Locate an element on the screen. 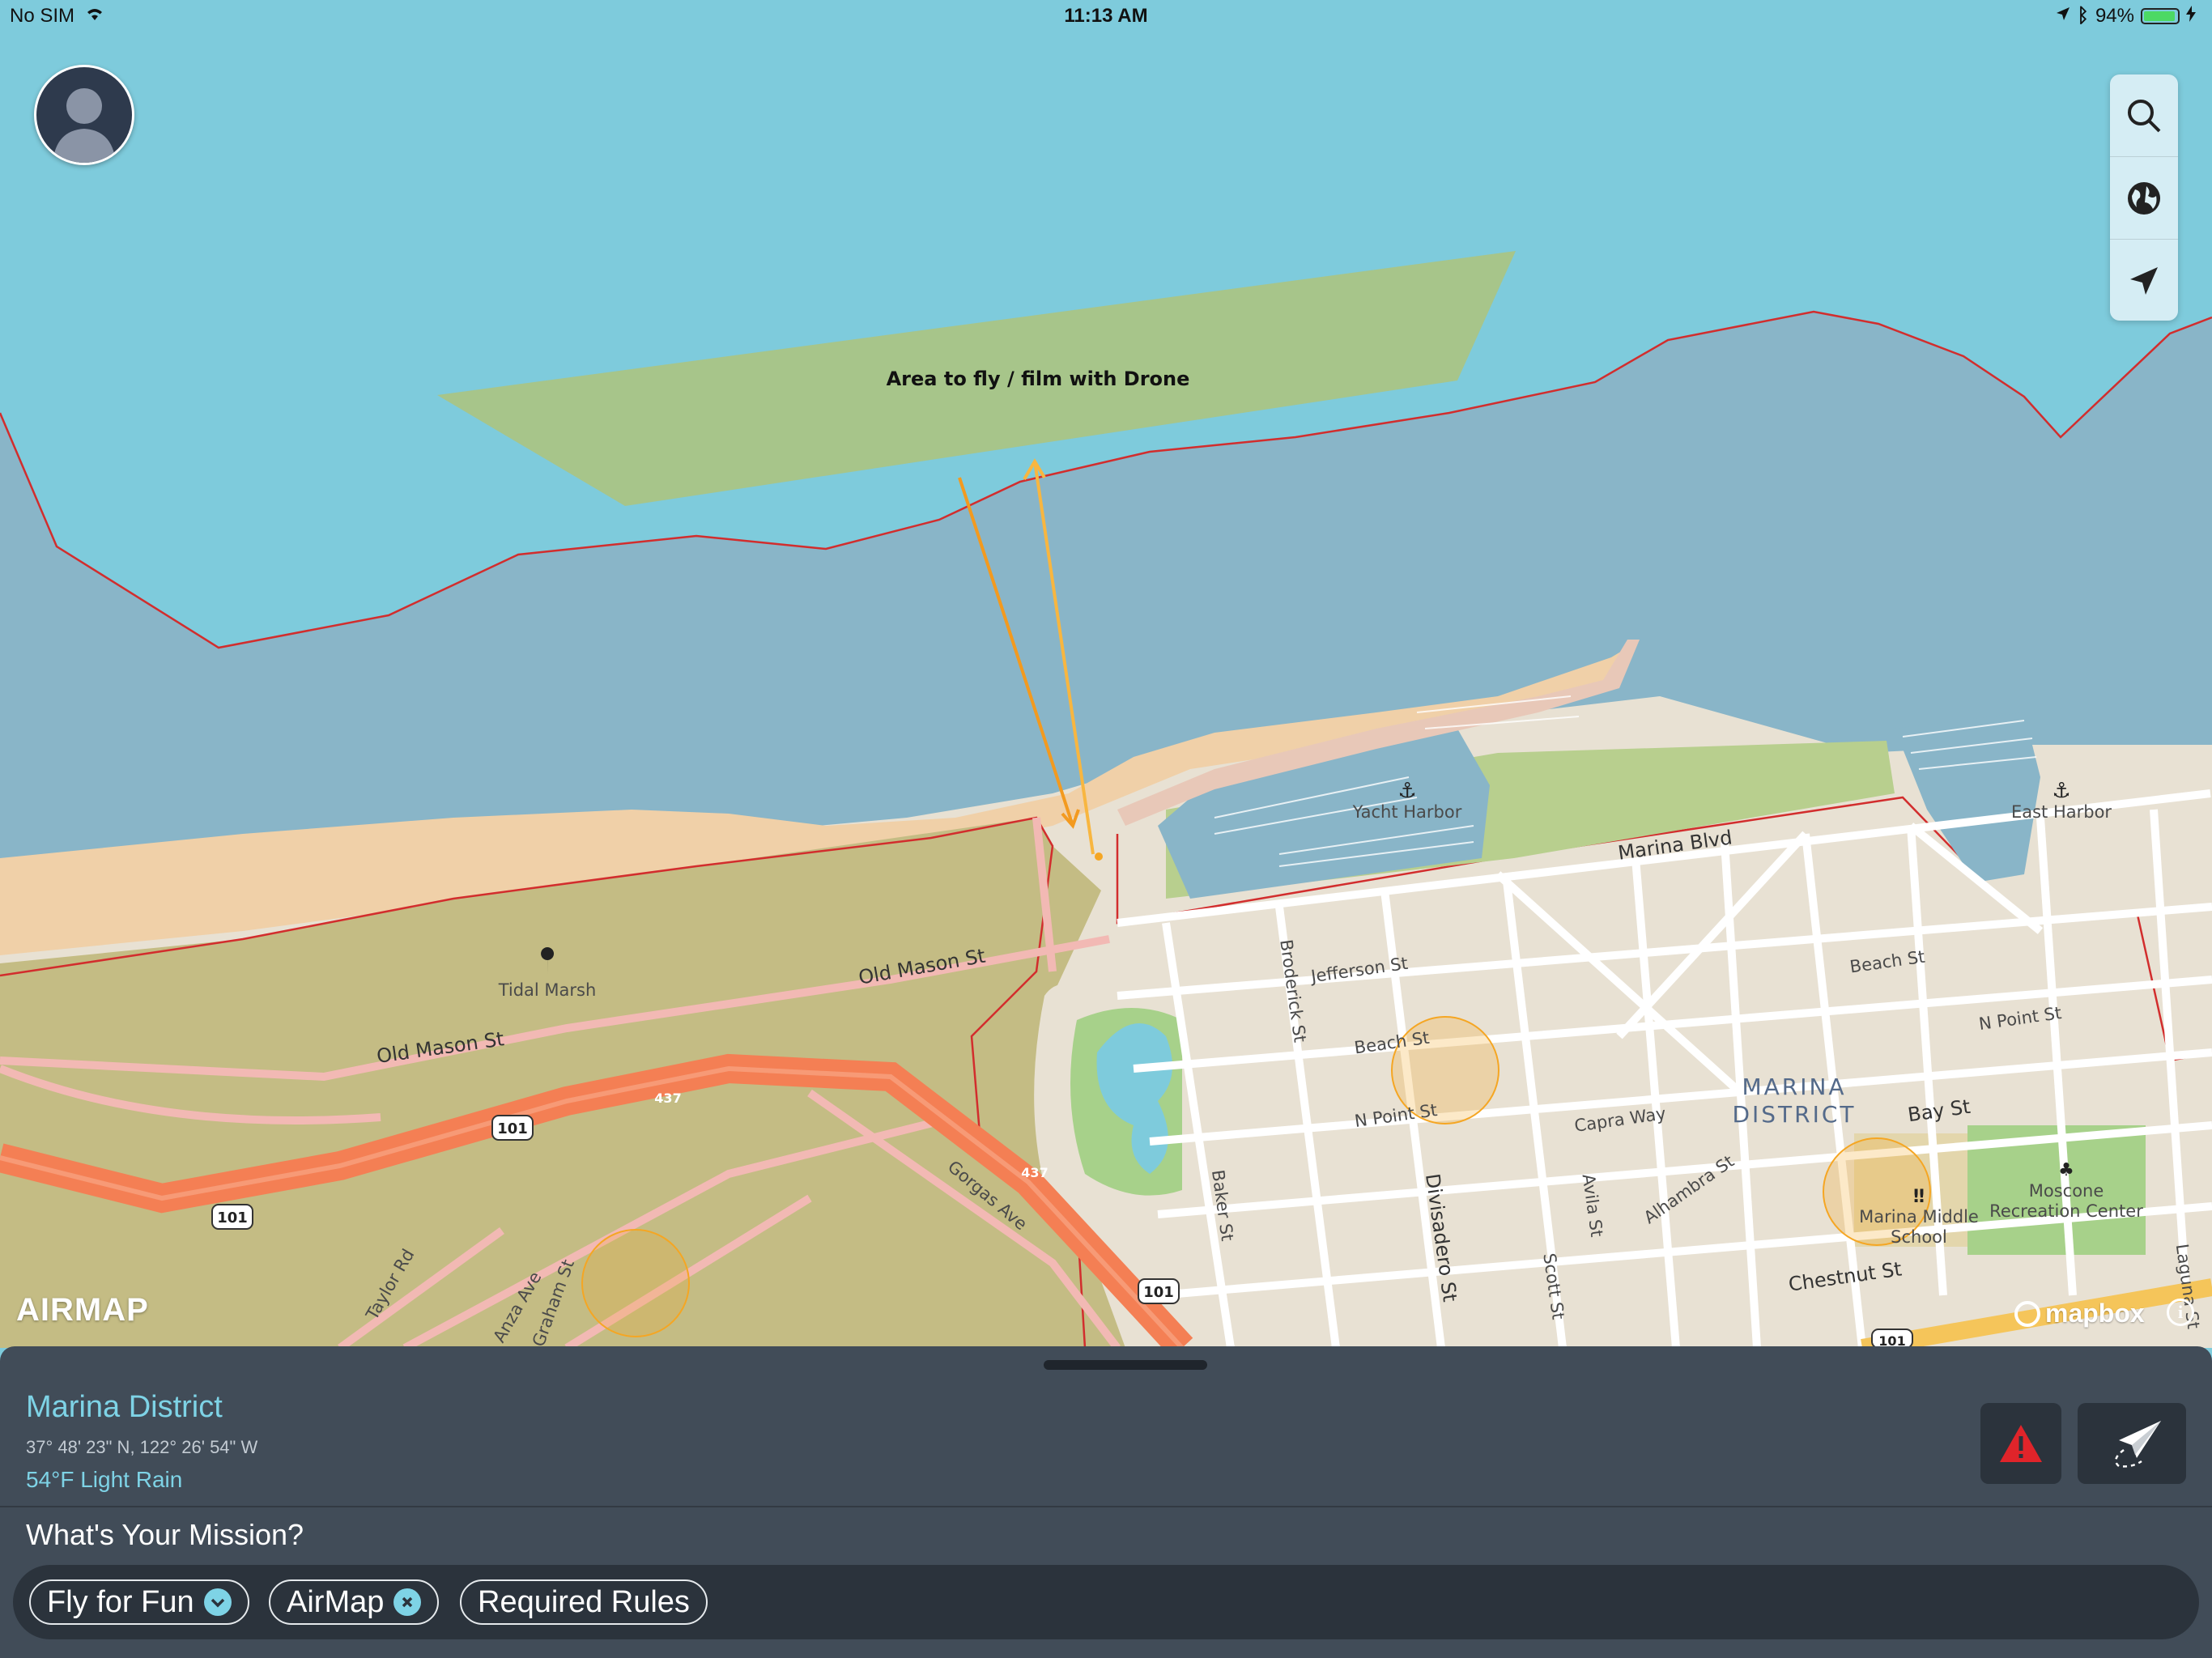 The image size is (2212, 1658). bluetooth-icon: ᛒ is located at coordinates (2083, 16).